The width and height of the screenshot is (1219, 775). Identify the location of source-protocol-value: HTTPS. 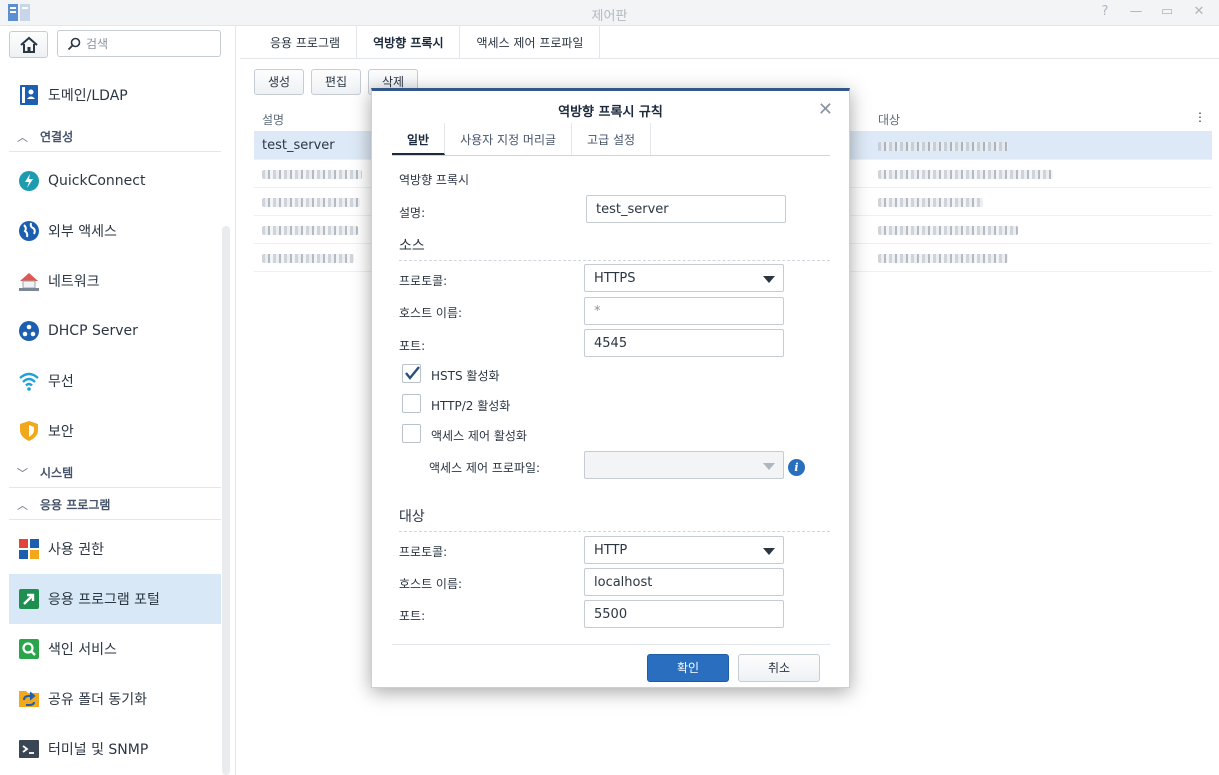
(615, 278).